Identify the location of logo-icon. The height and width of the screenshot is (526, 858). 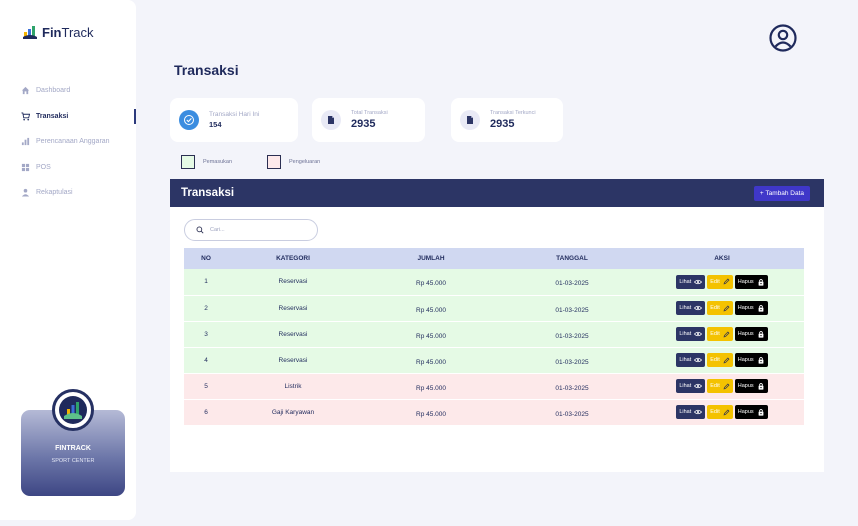
(73, 410).